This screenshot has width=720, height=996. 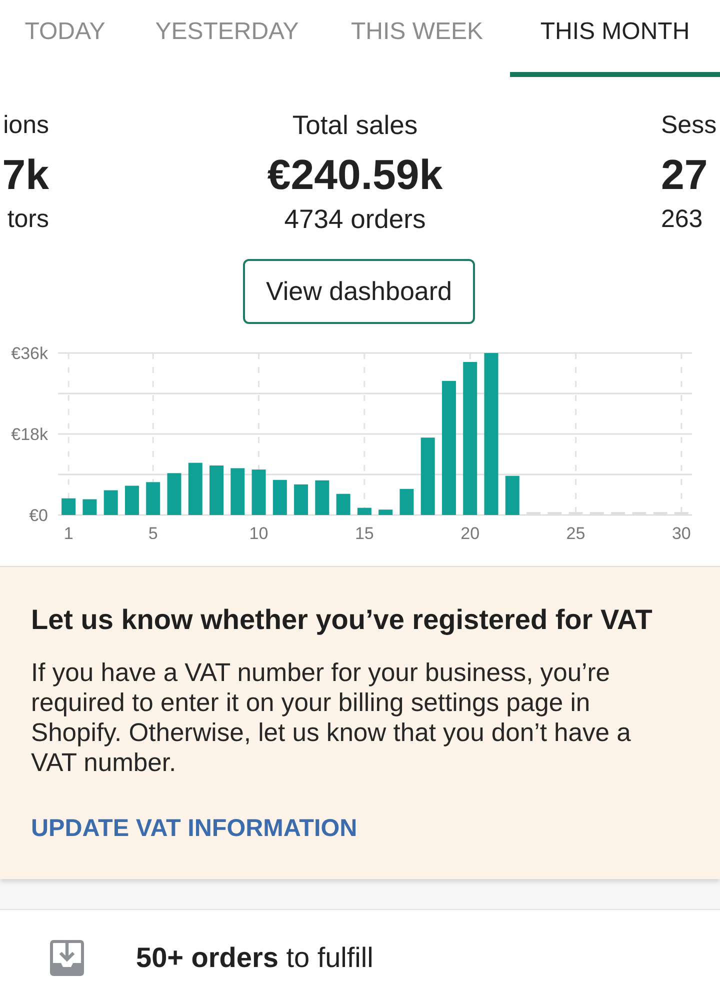 I want to click on metric-value: 27, so click(x=684, y=175).